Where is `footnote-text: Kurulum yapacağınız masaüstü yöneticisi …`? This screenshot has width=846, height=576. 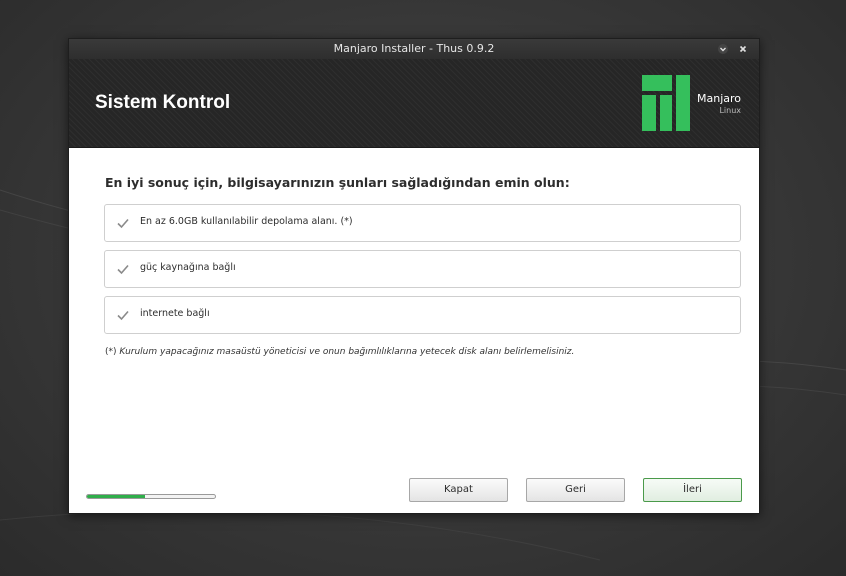 footnote-text: Kurulum yapacağınız masaüstü yöneticisi … is located at coordinates (347, 352).